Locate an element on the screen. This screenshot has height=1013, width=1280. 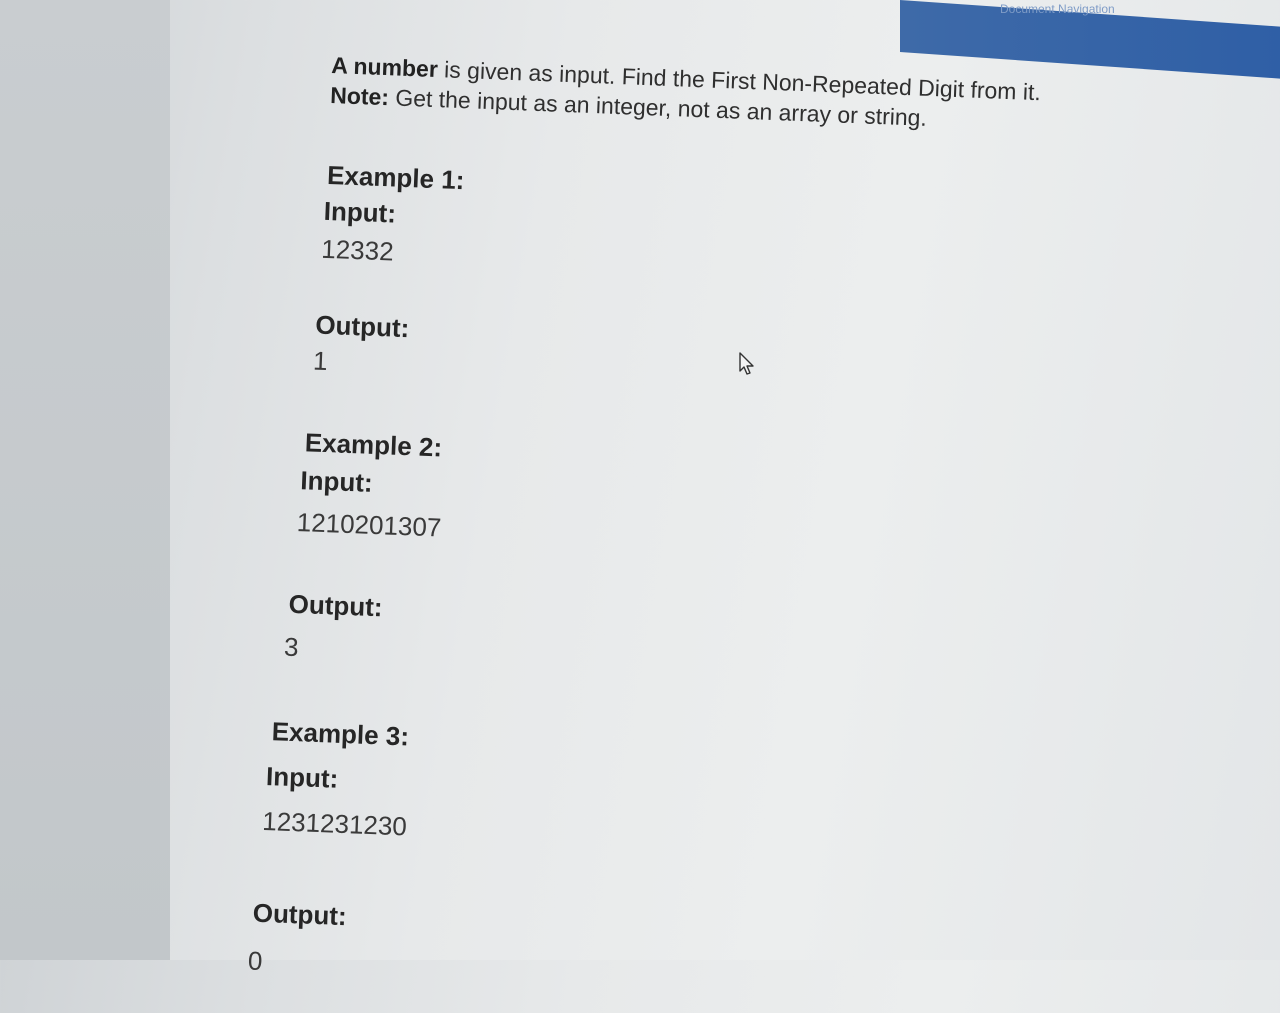
problem-note-bold: Note: is located at coordinates (359, 96).